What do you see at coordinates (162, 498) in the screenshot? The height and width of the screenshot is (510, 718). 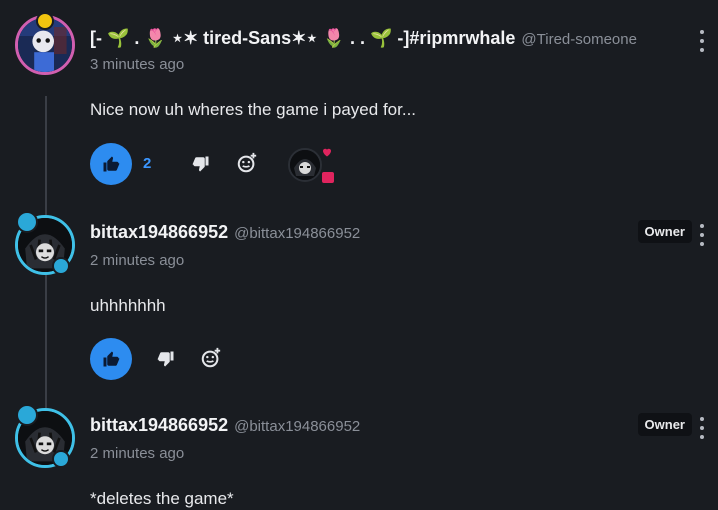 I see `comment-text: *deletes the game*` at bounding box center [162, 498].